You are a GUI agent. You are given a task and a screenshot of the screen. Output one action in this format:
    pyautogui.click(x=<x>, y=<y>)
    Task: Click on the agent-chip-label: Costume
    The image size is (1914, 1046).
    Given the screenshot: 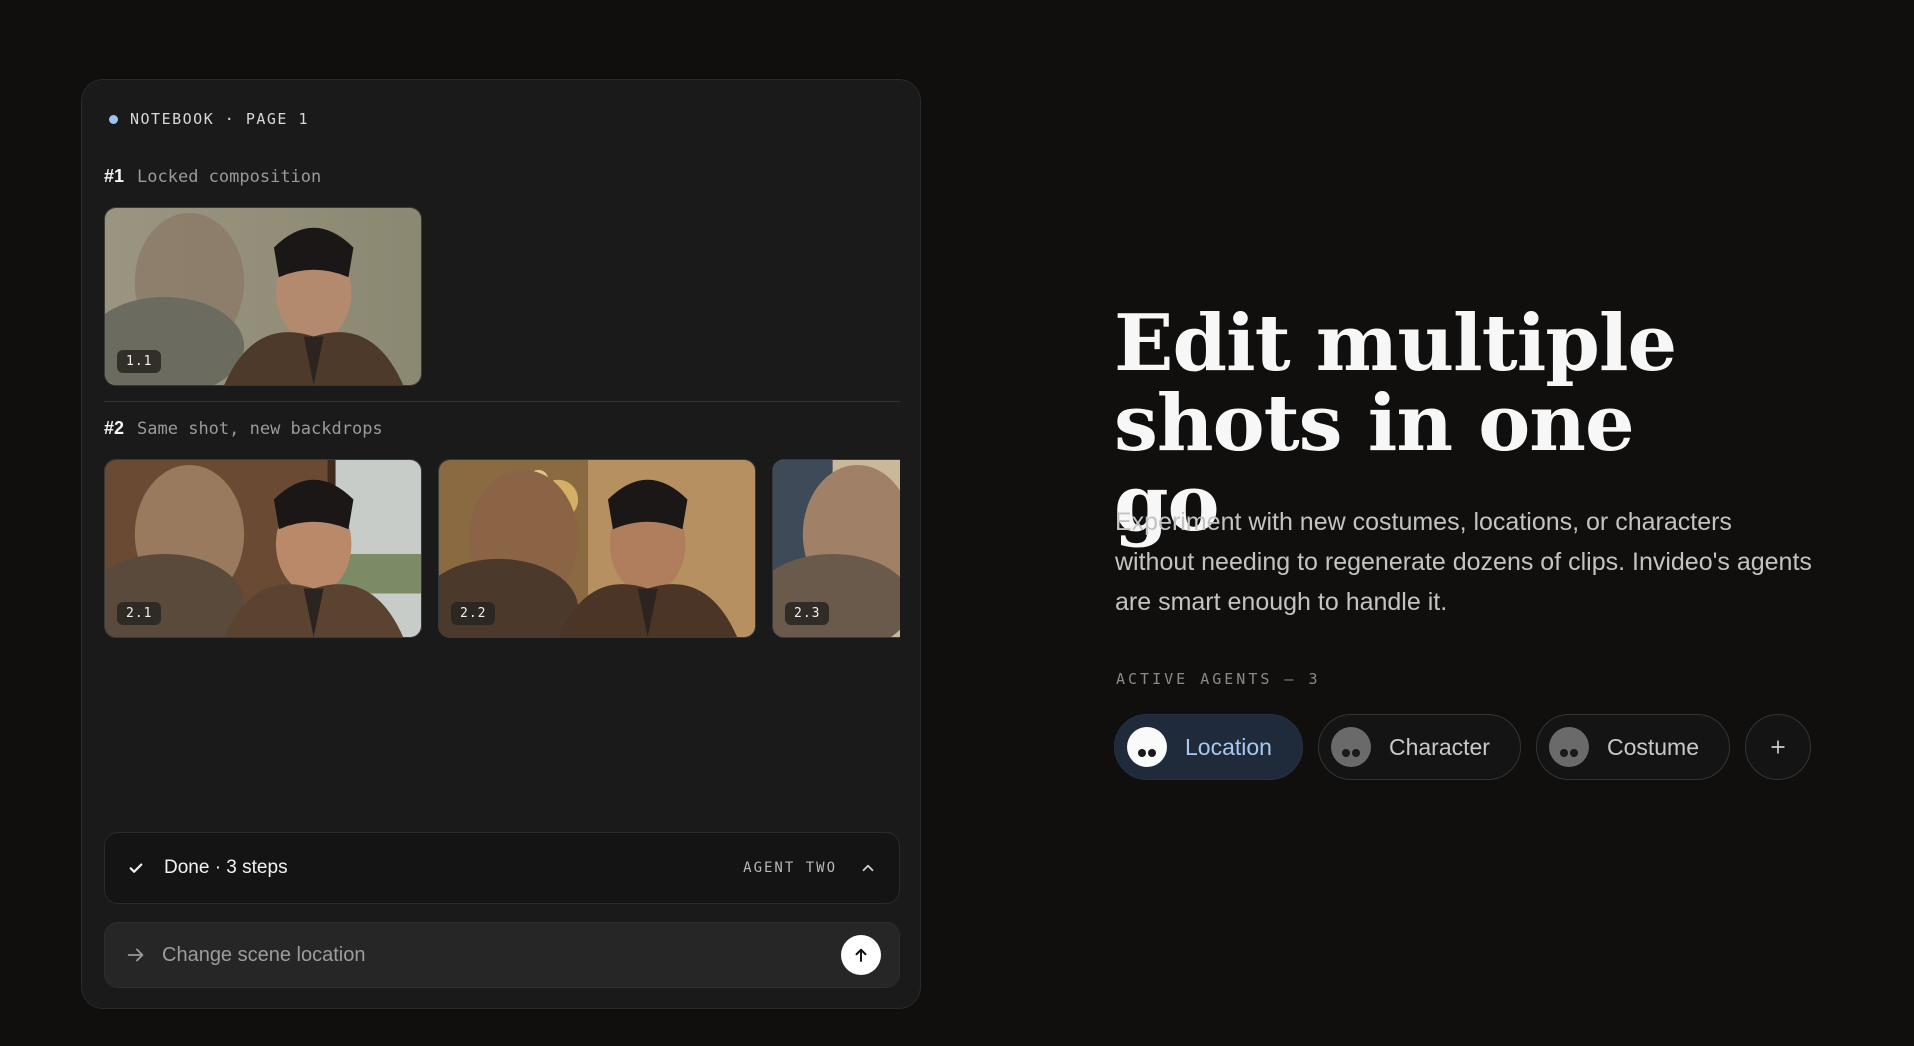 What is the action you would take?
    pyautogui.click(x=1652, y=746)
    